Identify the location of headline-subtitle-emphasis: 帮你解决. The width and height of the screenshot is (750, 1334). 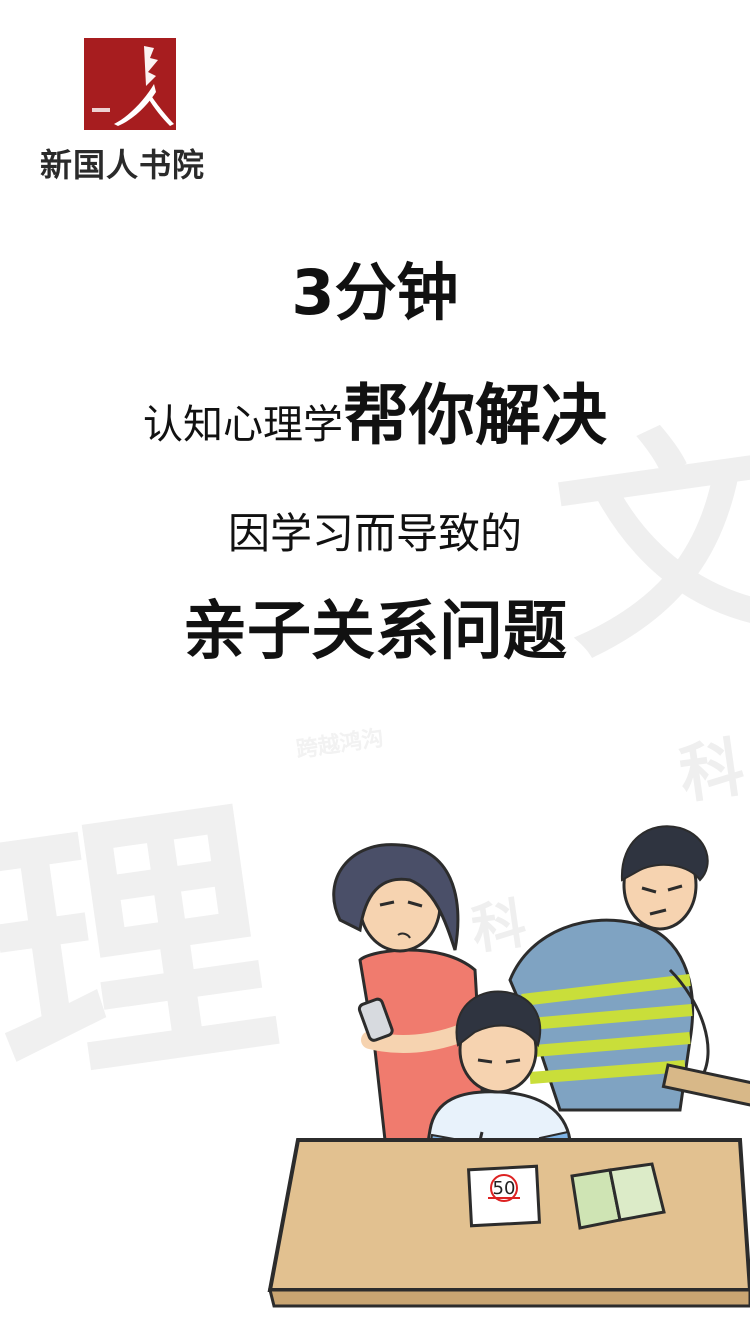
(475, 415).